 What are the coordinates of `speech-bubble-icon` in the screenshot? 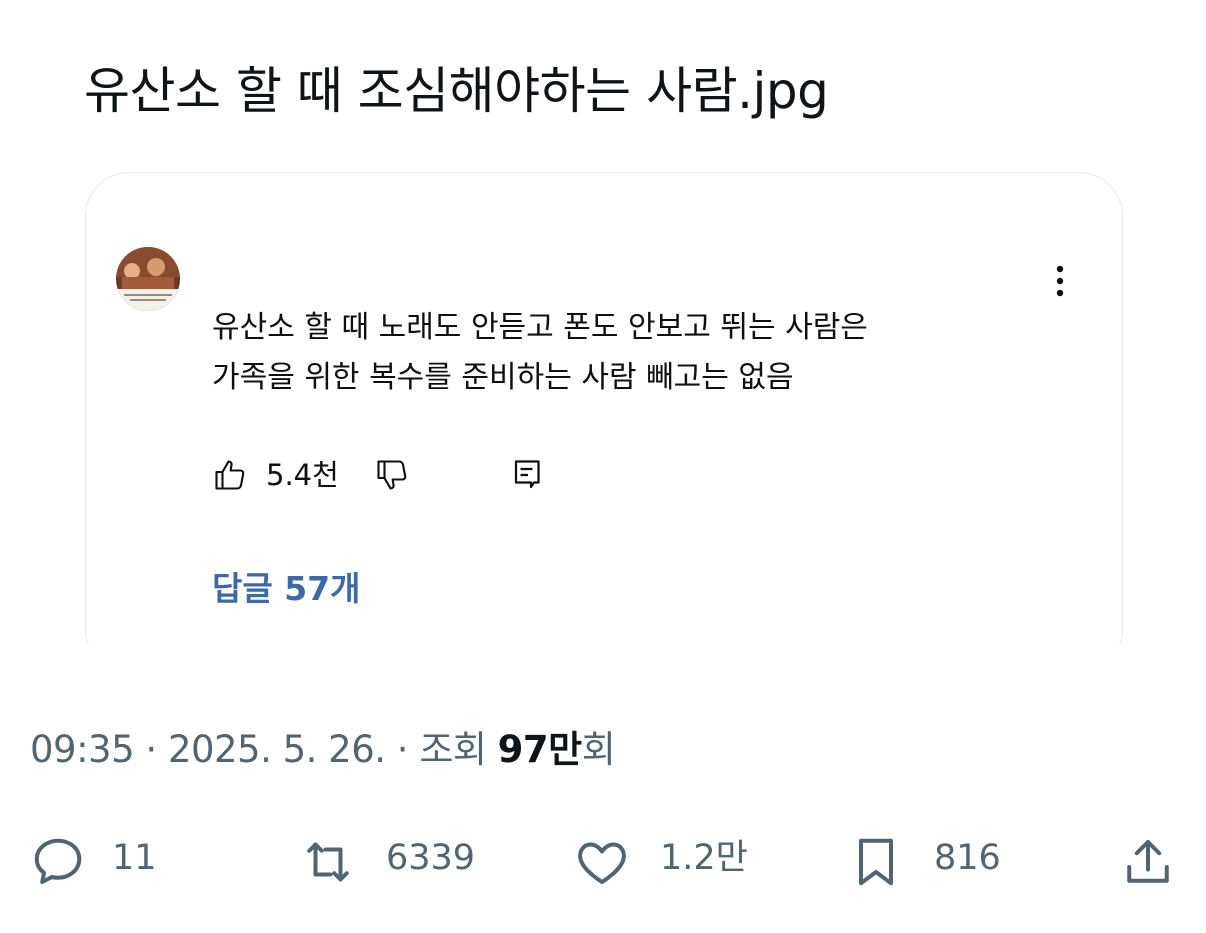 It's located at (58, 861).